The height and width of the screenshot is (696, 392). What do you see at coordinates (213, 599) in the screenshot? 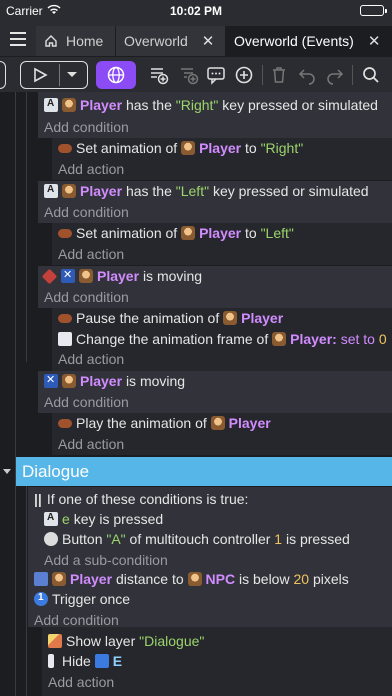
I see `condition-row: Trigger once` at bounding box center [213, 599].